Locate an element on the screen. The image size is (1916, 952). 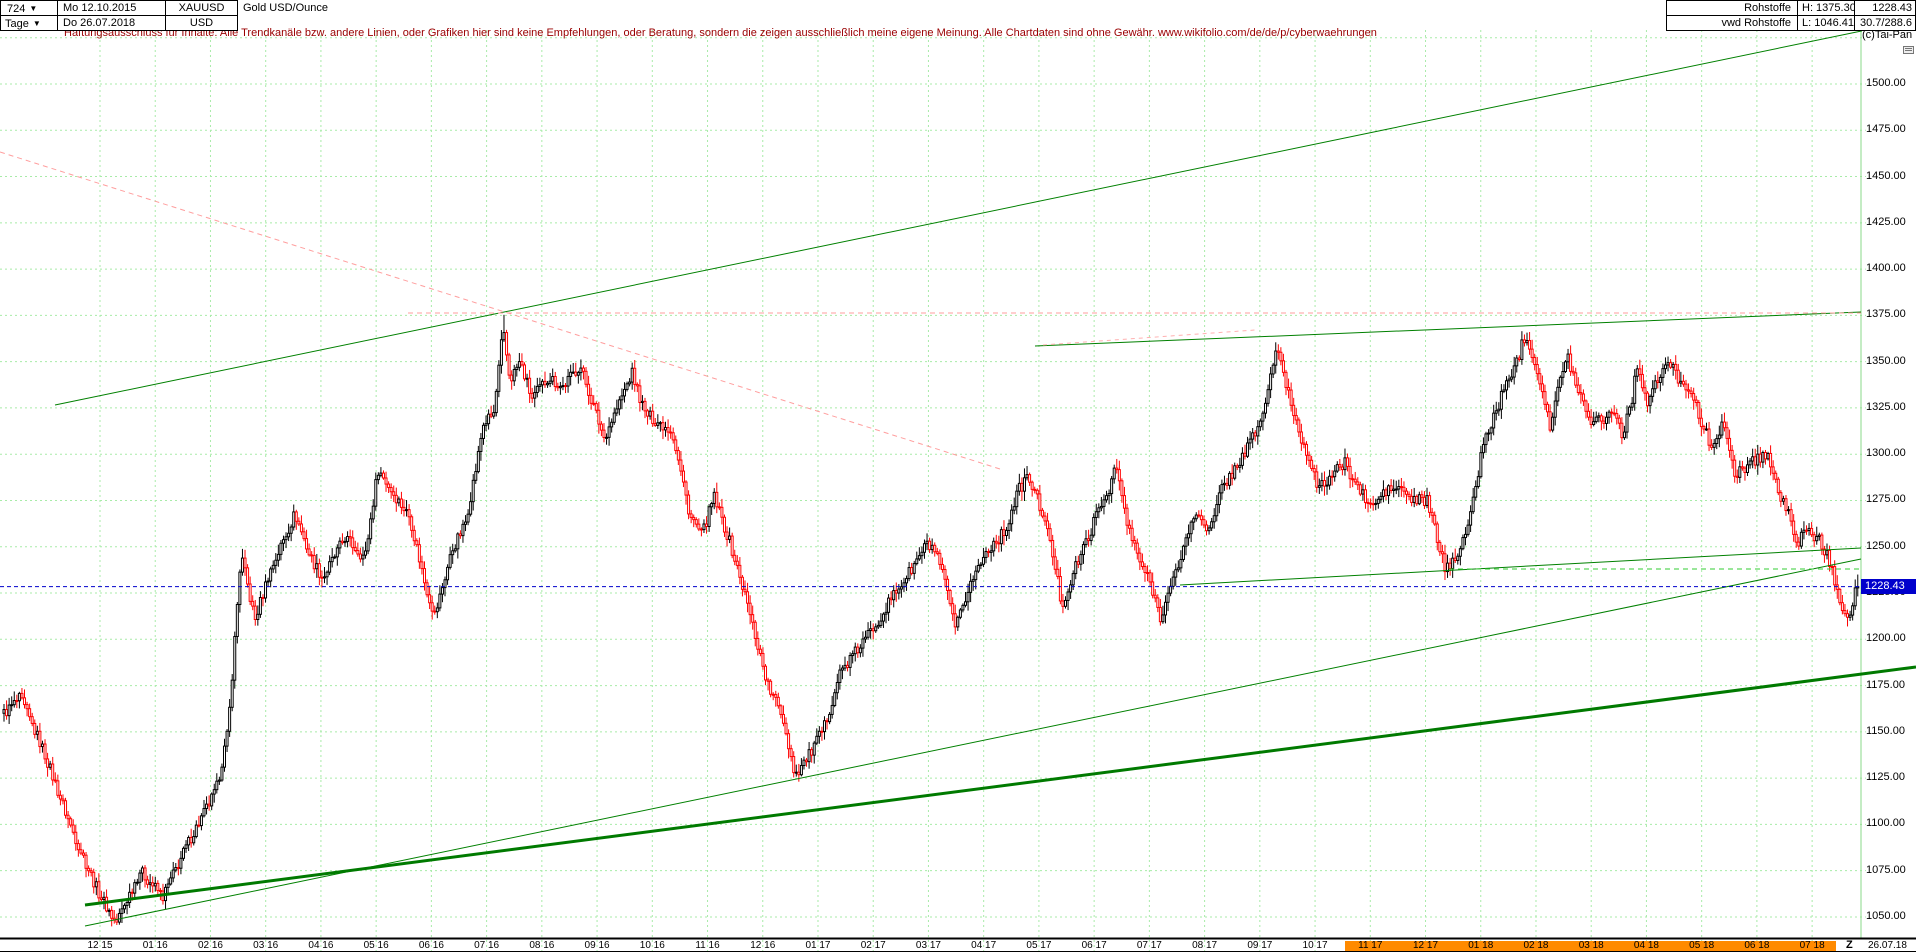
x-axis-month-label: 02 18 is located at coordinates (1536, 945).